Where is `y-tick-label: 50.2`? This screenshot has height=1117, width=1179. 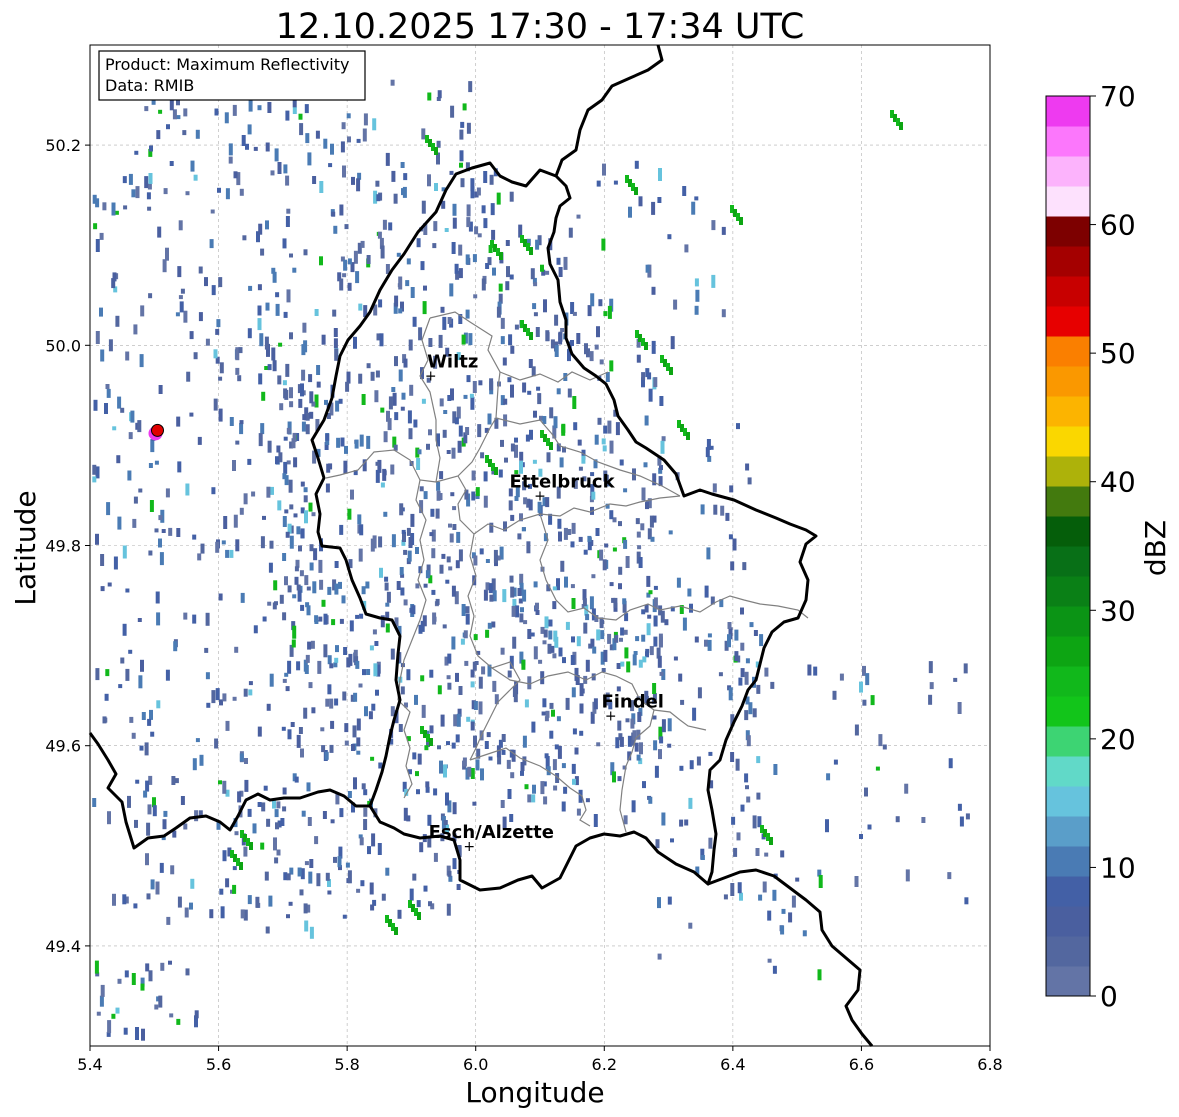
y-tick-label: 50.2 is located at coordinates (63, 145).